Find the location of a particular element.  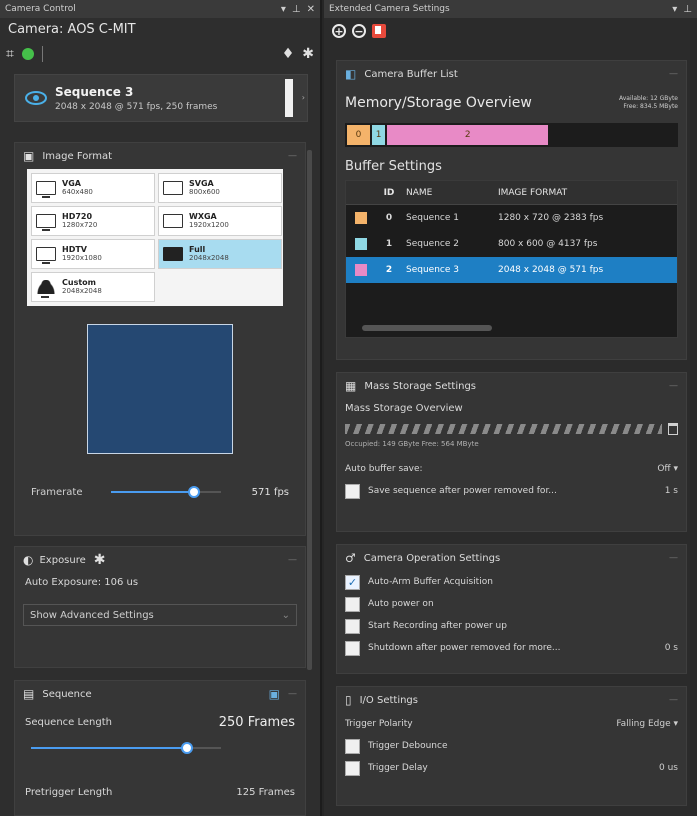

io-icon: ▯ is located at coordinates (348, 700).